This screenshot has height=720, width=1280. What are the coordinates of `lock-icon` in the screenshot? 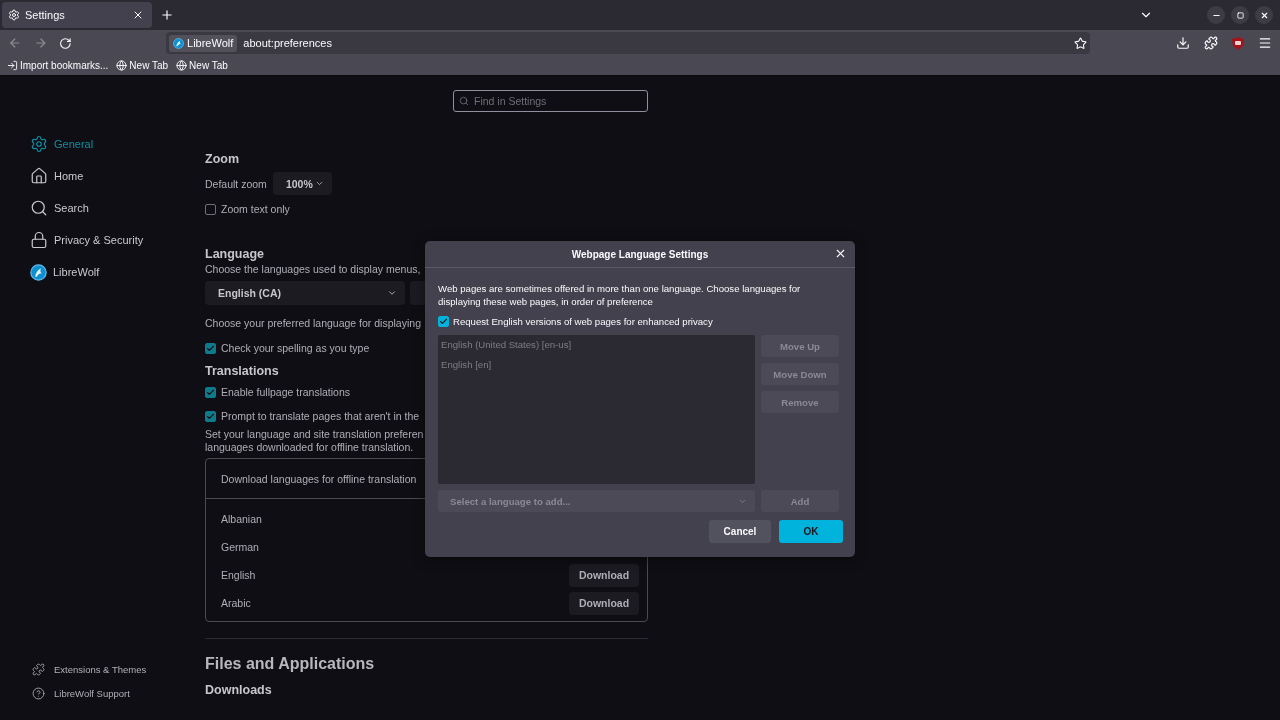 It's located at (39, 240).